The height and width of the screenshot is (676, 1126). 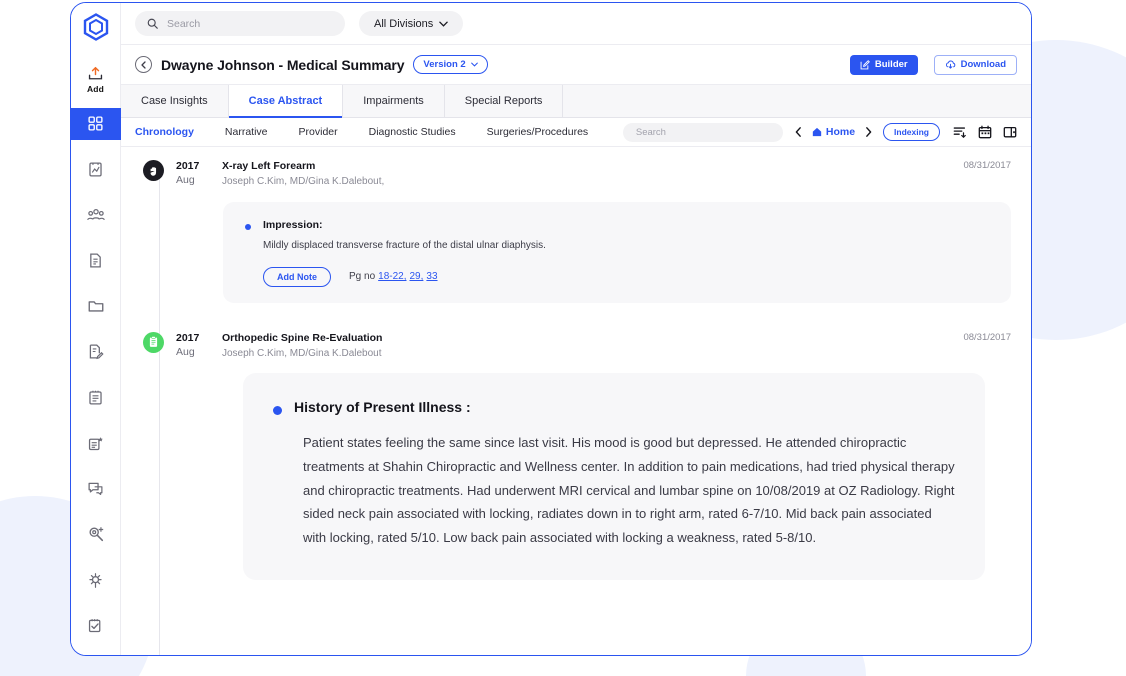 I want to click on breadcrumb: Home, so click(x=833, y=132).